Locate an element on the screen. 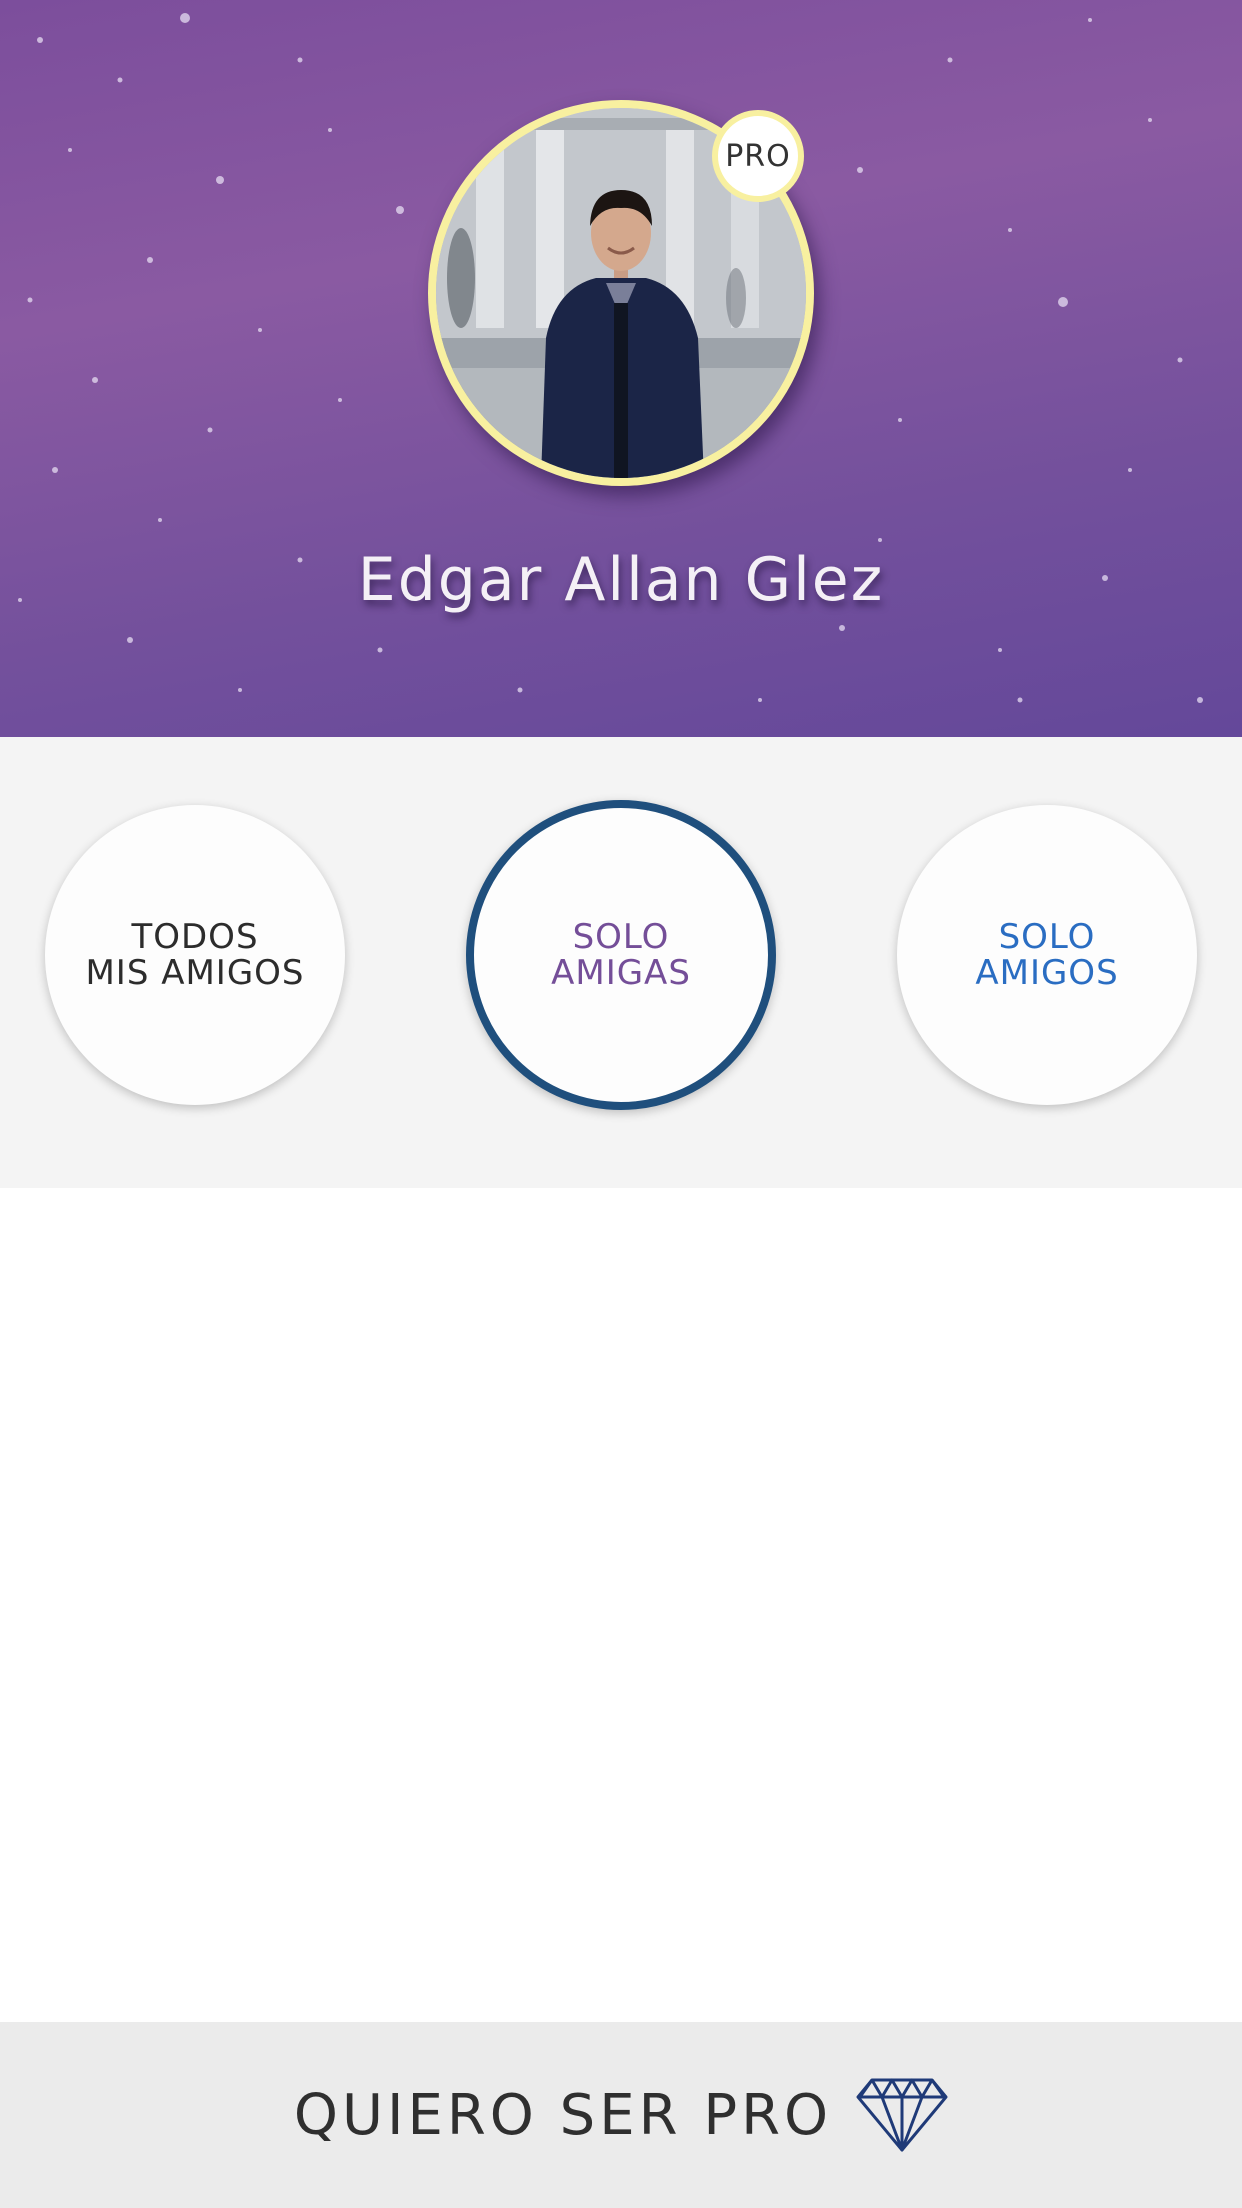 Image resolution: width=1242 pixels, height=2208 pixels. user-name: Edgar Allan Glez is located at coordinates (621, 580).